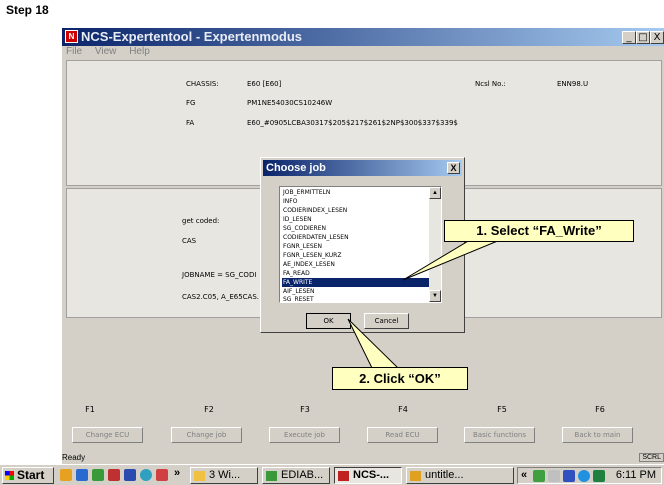 This screenshot has height=485, width=664. I want to click on scroll-down-icon: ▼, so click(435, 296).